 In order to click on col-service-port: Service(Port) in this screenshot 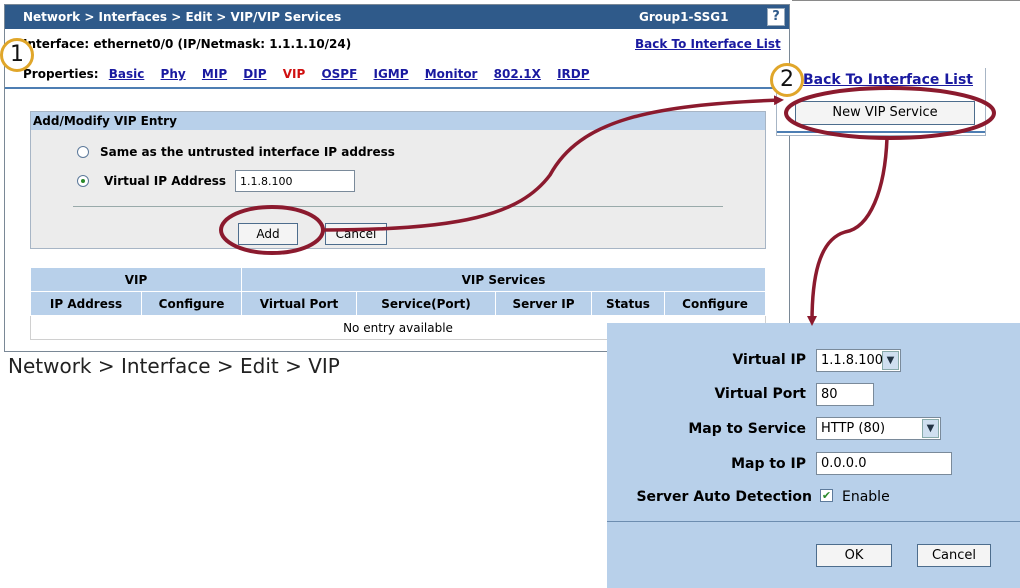, I will do `click(426, 303)`.